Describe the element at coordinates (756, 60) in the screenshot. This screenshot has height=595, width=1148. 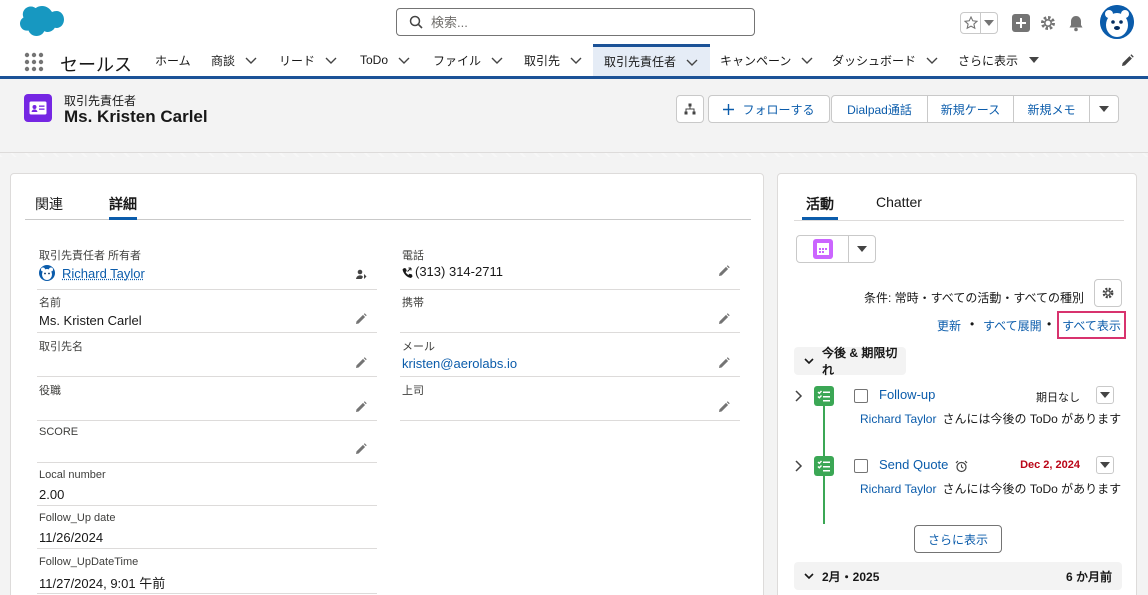
I see `nav-item-label: キャンペーン` at that location.